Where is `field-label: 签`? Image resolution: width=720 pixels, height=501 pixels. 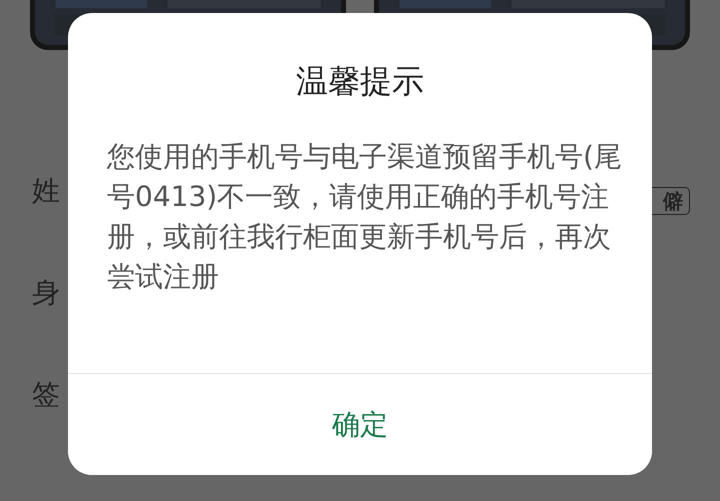
field-label: 签 is located at coordinates (46, 395).